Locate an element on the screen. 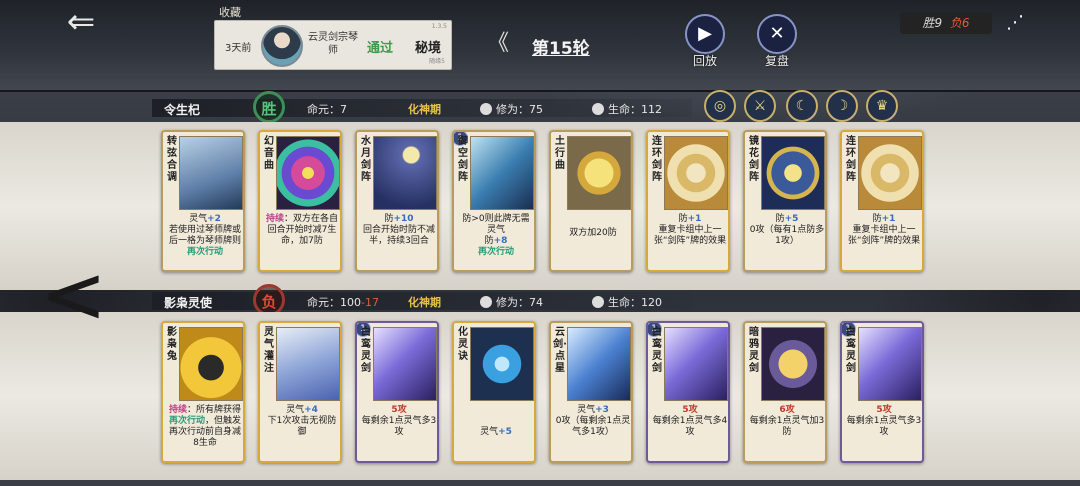 The image size is (1080, 486). round-label: 第15轮 is located at coordinates (561, 46).